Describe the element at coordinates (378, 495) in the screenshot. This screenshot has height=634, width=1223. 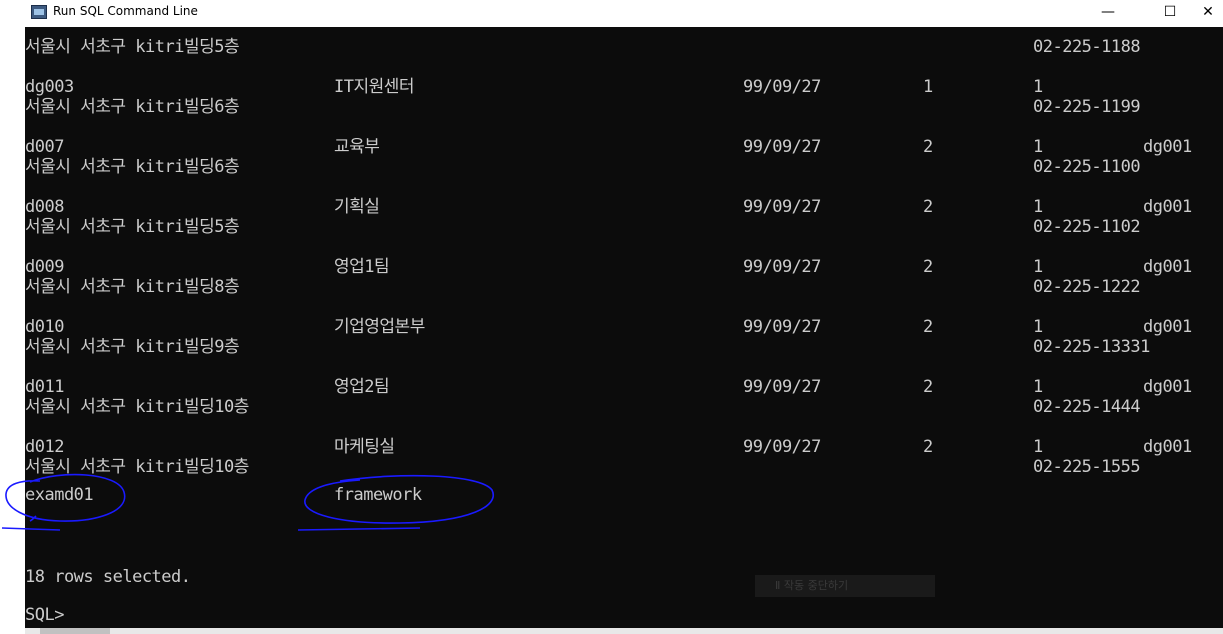
I see `extra-row-name: framework` at that location.